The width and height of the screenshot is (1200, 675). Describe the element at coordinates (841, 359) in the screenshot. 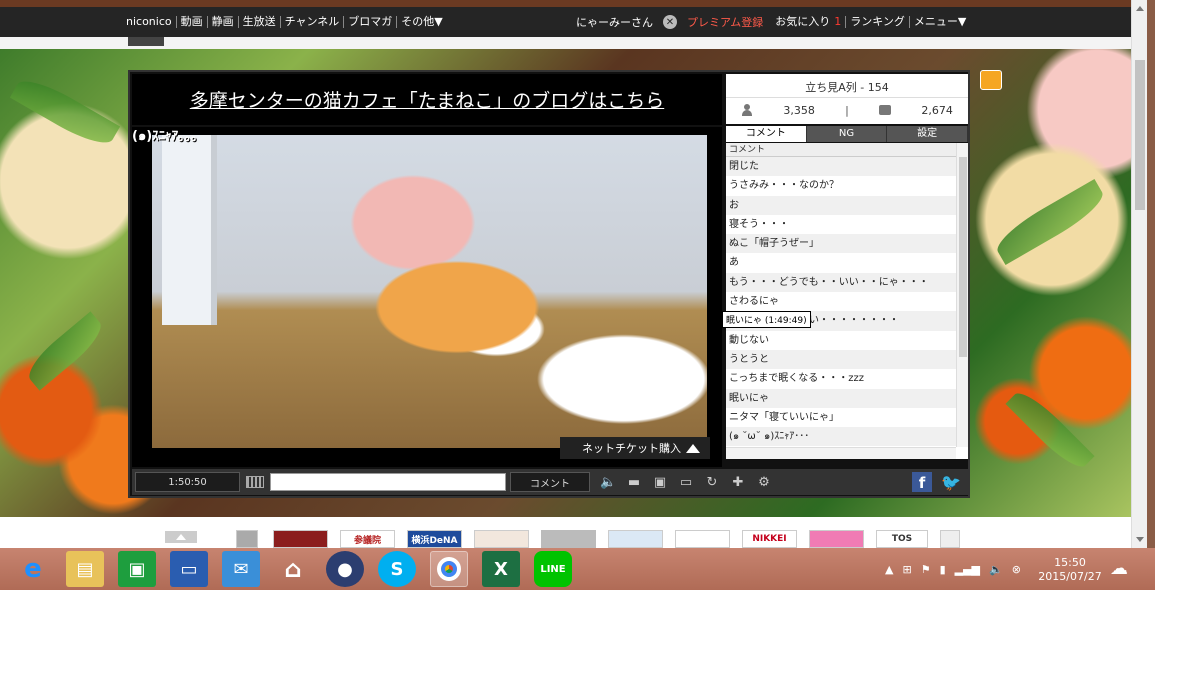

I see `comment-row: うとうと` at that location.